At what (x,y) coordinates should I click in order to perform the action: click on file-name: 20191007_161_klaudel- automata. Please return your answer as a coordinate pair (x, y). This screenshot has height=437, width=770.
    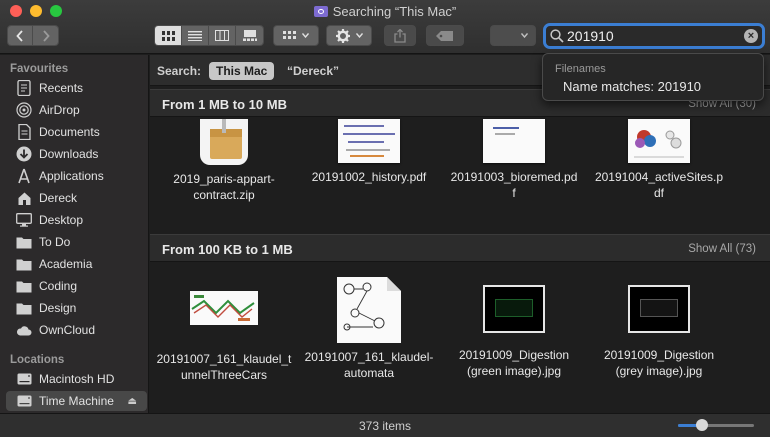
    Looking at the image, I should click on (369, 365).